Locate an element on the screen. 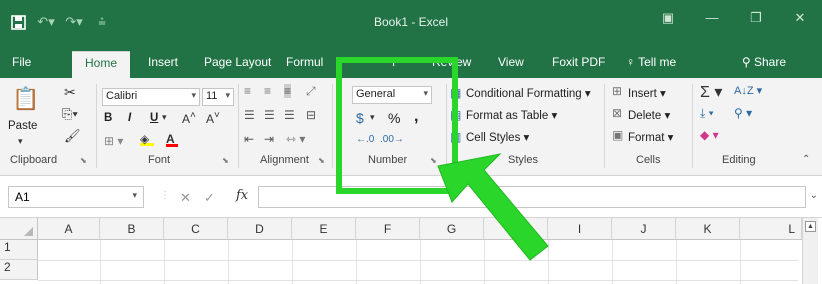  arrow-annotation is located at coordinates (493, 207).